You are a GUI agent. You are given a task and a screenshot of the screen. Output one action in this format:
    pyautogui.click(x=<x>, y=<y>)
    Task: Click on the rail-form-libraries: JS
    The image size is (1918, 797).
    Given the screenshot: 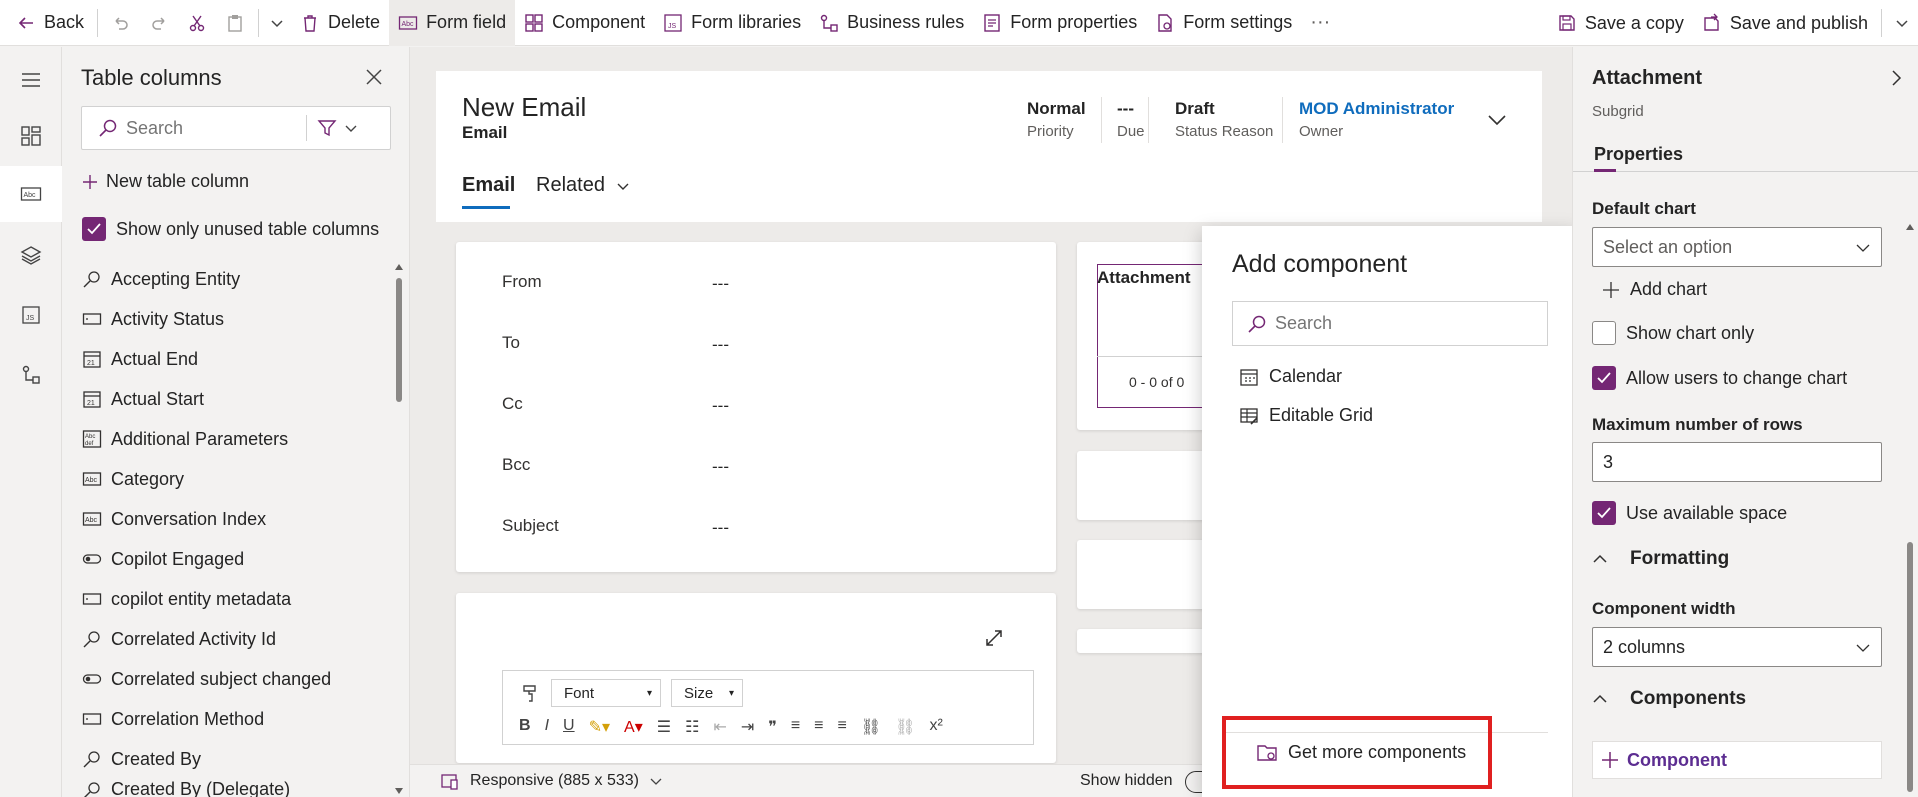 What is the action you would take?
    pyautogui.click(x=31, y=315)
    